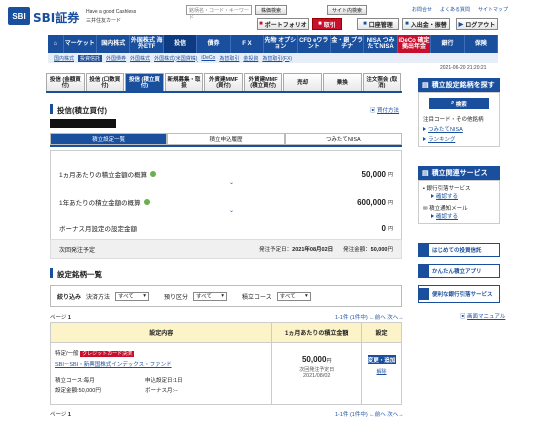  Describe the element at coordinates (381, 44) in the screenshot. I see `nav-nisa: NISA つみたてNISA` at that location.